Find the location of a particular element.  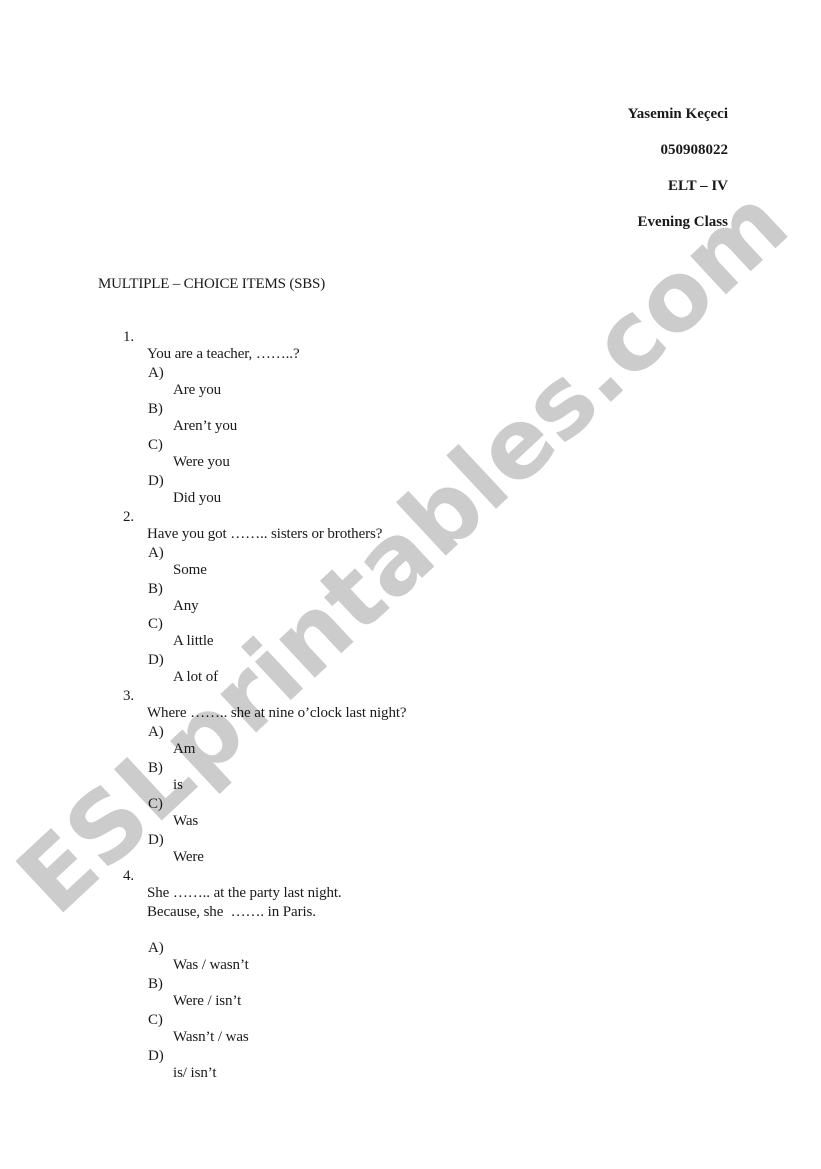

option-text: Were / isn’t is located at coordinates (207, 1001).